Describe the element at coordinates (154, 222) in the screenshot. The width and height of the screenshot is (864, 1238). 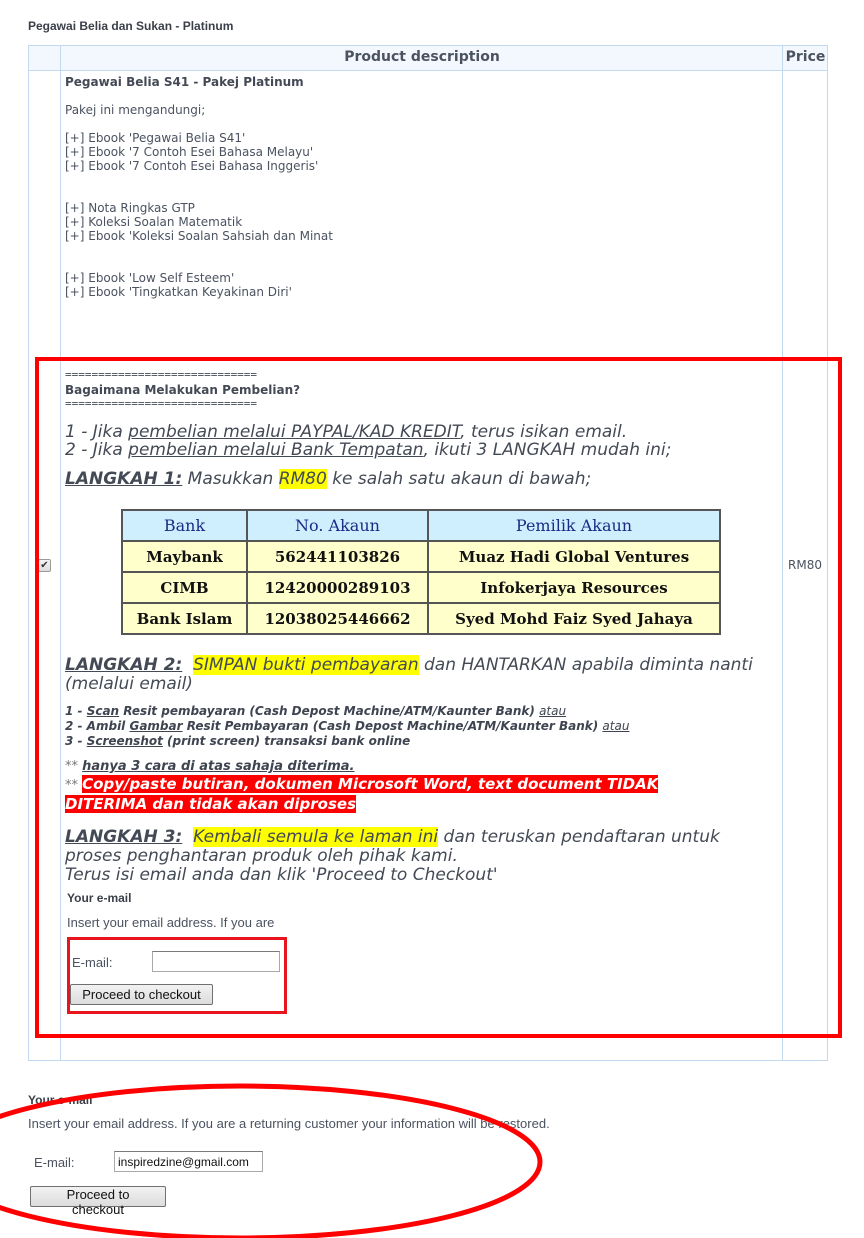
I see `list-item: [+] Koleksi Soalan Matematik` at that location.